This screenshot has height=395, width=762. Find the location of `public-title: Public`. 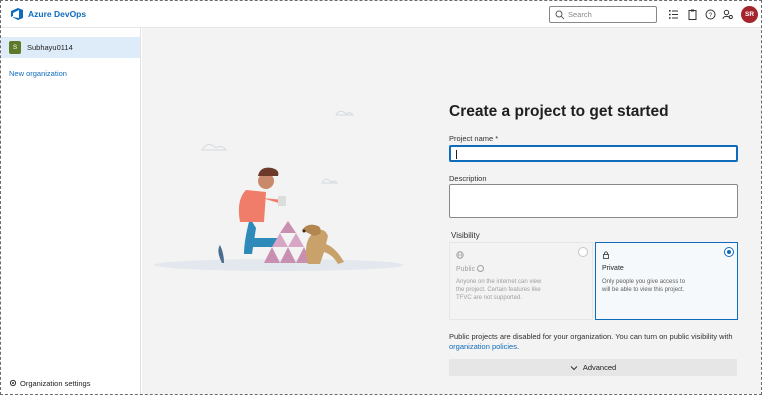

public-title: Public is located at coordinates (470, 269).